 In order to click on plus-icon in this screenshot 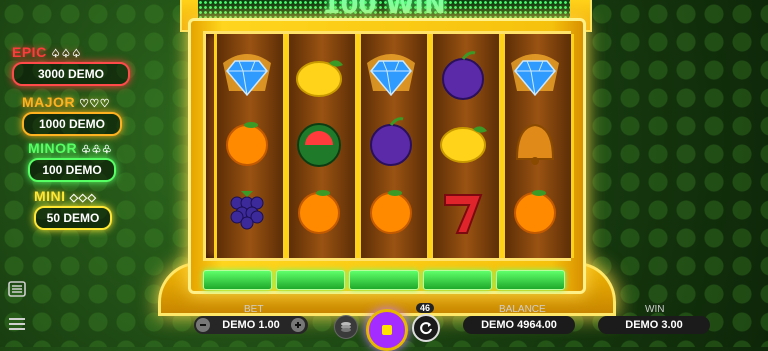, I will do `click(298, 325)`.